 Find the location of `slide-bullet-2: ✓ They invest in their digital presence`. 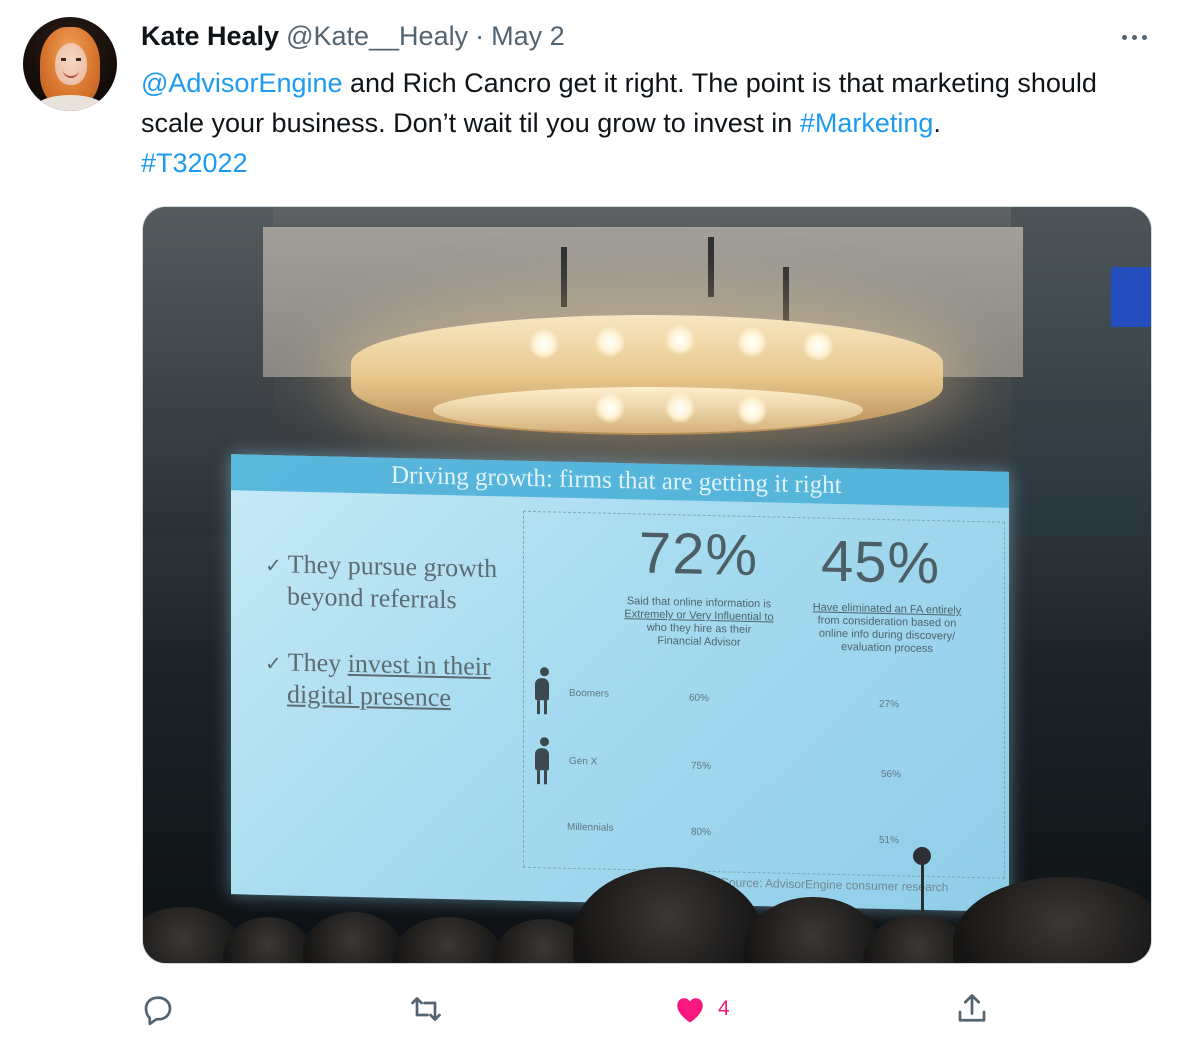

slide-bullet-2: ✓ They invest in their digital presence is located at coordinates (378, 680).